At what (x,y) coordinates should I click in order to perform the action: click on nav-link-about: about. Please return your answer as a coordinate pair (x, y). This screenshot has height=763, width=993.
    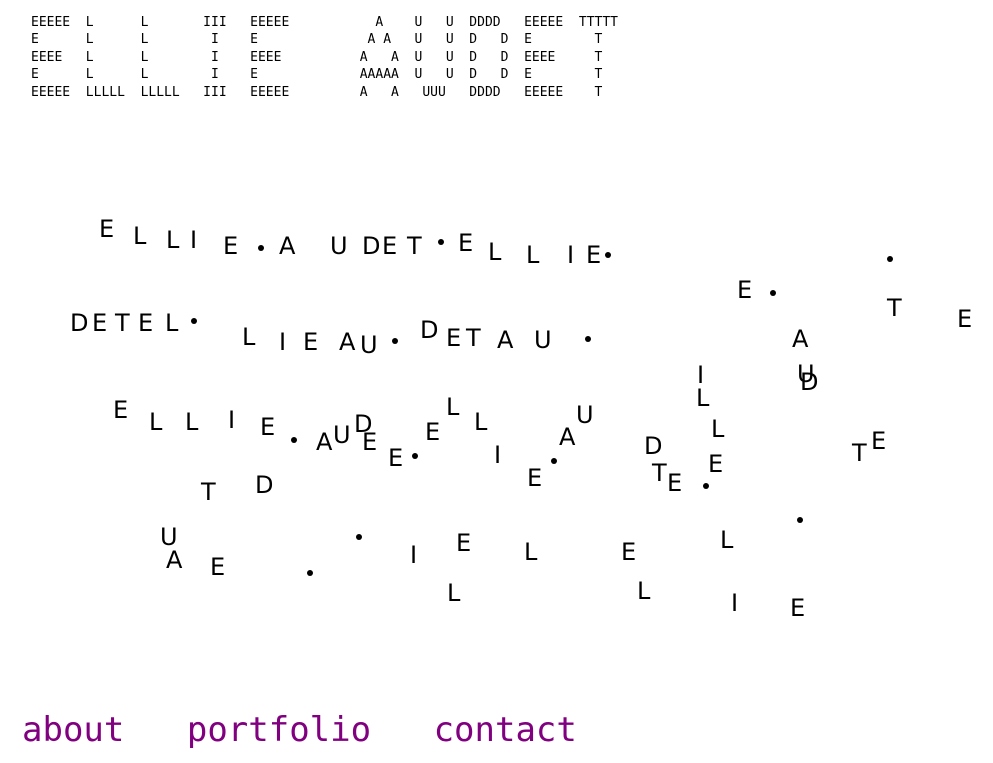
    Looking at the image, I should click on (73, 730).